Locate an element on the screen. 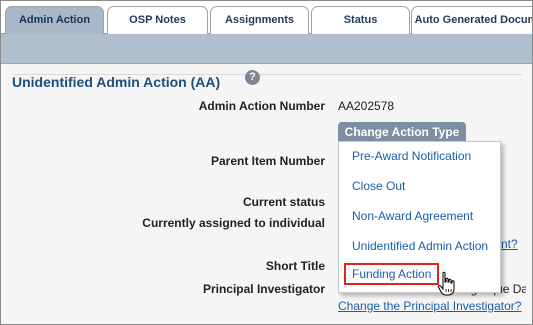  page-title: Unidentified Admin Action (AA) is located at coordinates (116, 82).